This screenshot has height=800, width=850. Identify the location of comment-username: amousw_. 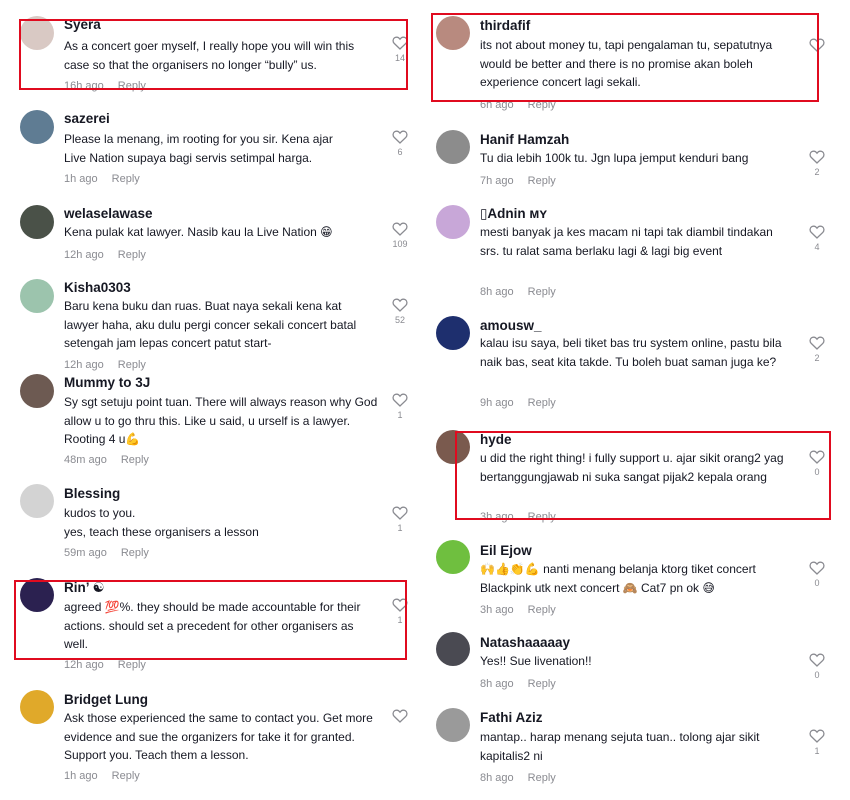
(511, 325).